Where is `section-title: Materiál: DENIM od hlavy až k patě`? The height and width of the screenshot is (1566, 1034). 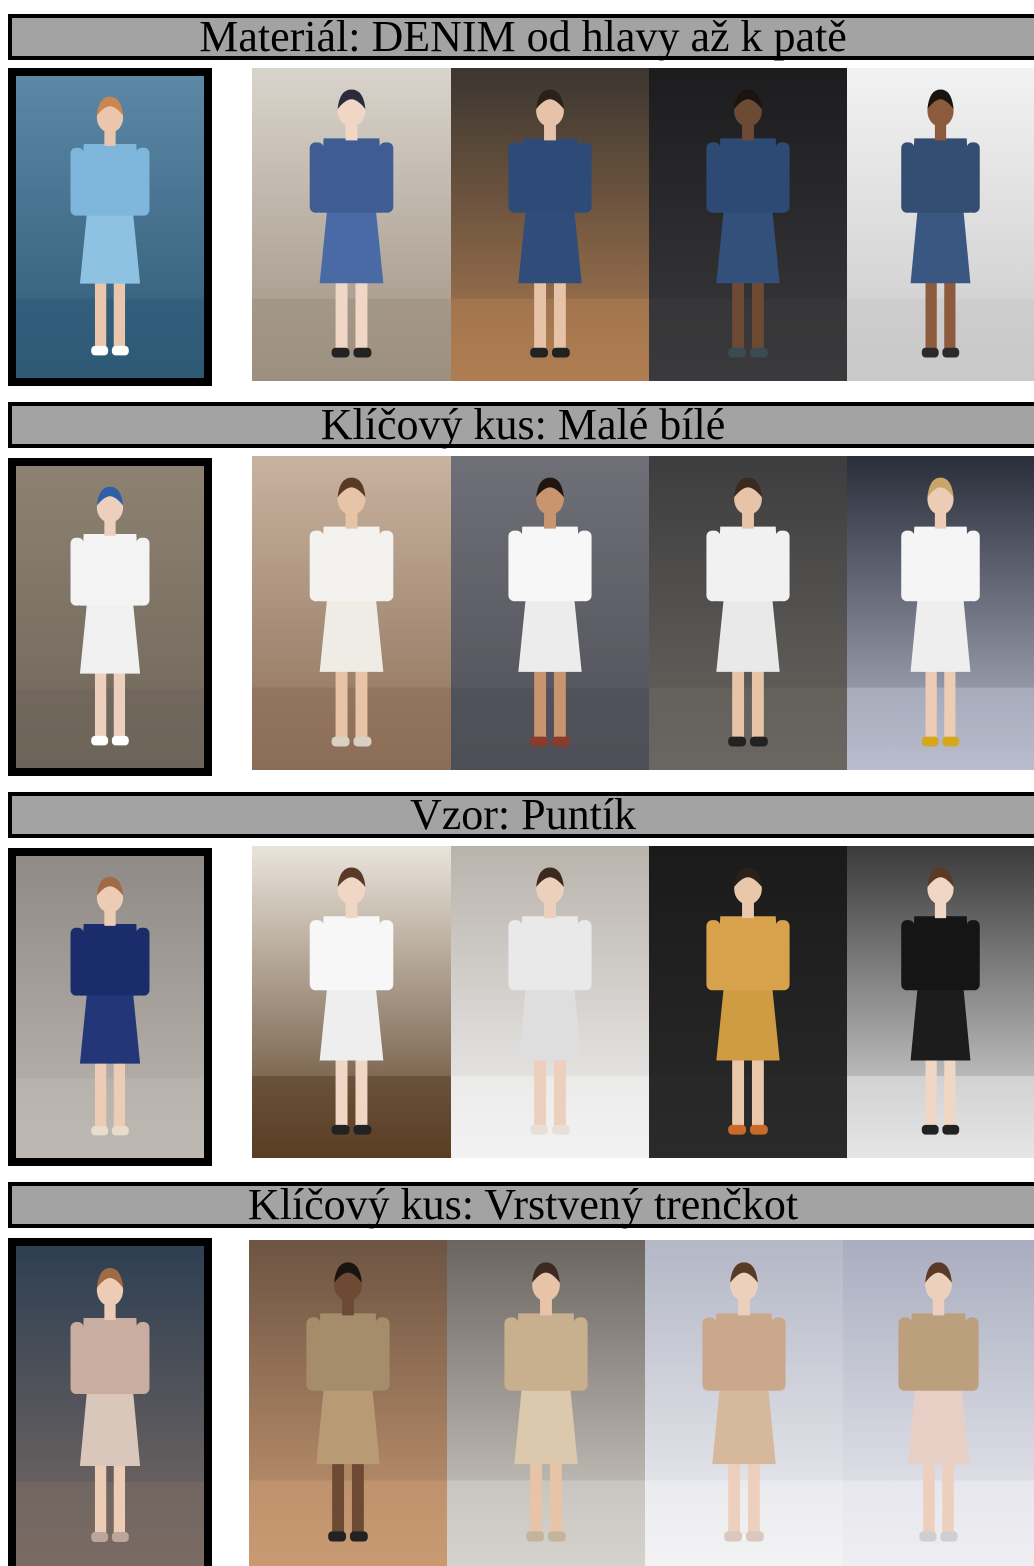
section-title: Materiál: DENIM od hlavy až k patě is located at coordinates (523, 36).